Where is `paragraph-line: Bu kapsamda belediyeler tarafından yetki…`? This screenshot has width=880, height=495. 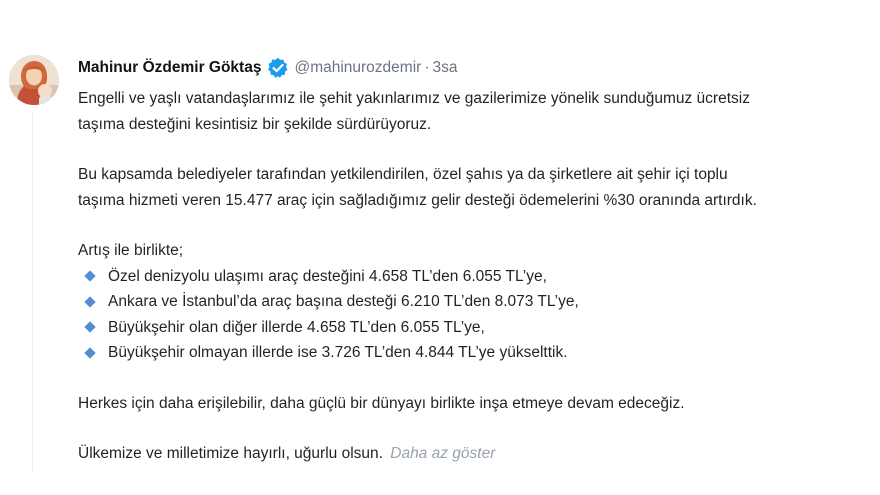 paragraph-line: Bu kapsamda belediyeler tarafından yetki… is located at coordinates (403, 174).